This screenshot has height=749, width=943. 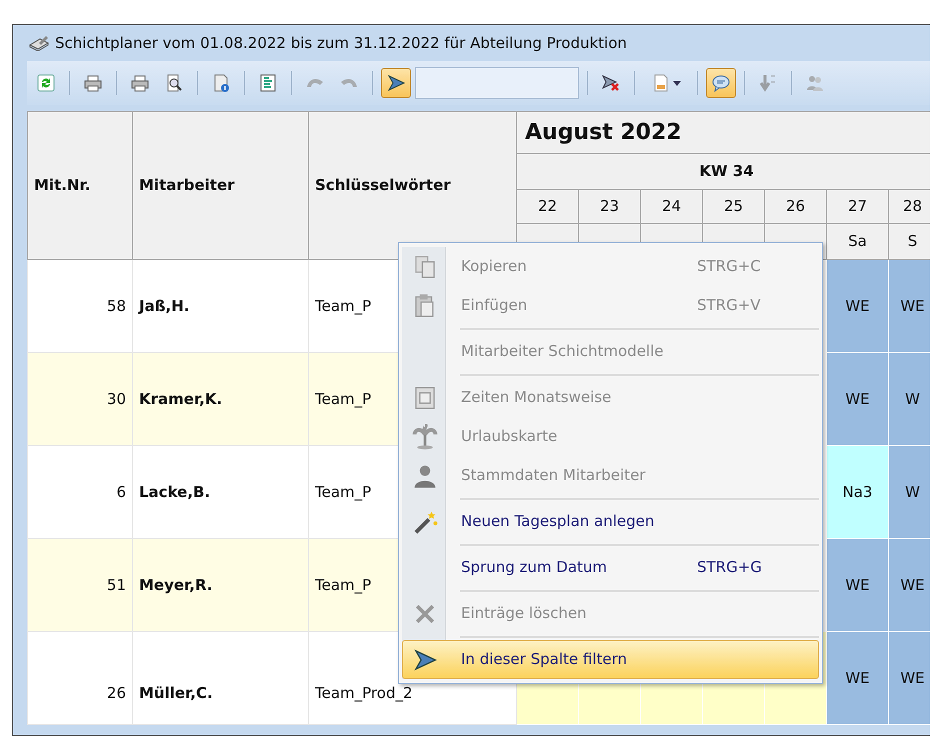 I want to click on day-header: 24, so click(x=671, y=207).